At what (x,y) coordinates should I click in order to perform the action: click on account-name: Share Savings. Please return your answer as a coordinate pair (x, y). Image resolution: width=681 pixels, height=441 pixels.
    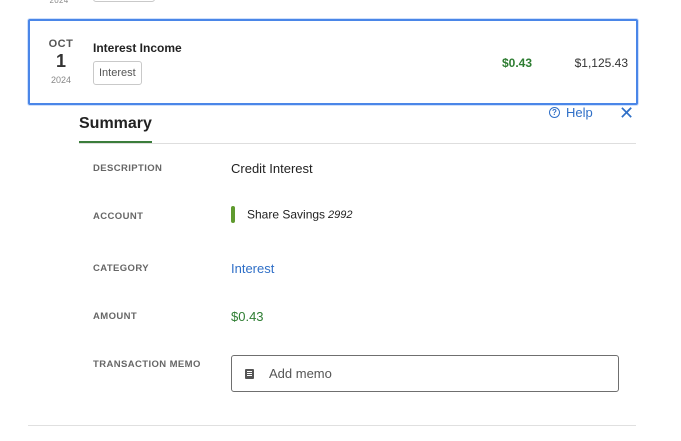
    Looking at the image, I should click on (286, 214).